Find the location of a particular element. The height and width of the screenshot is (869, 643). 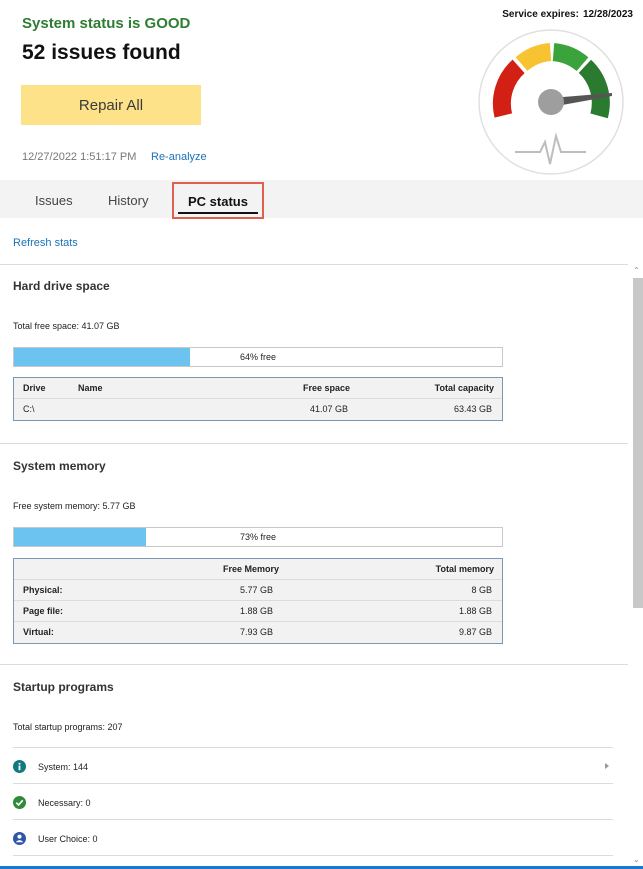

scan-timestamp: 12/27/2022 1:51:17 PM is located at coordinates (79, 157).